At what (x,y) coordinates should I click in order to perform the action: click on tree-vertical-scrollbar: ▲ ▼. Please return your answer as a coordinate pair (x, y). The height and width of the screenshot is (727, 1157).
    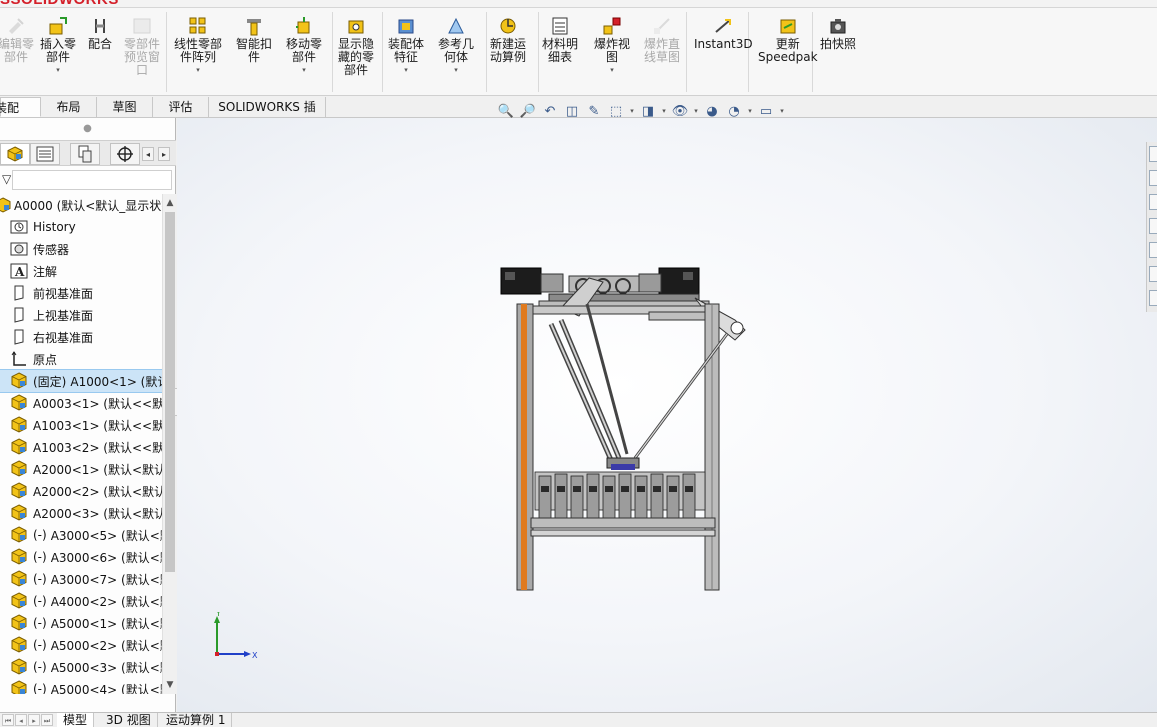
    Looking at the image, I should click on (169, 444).